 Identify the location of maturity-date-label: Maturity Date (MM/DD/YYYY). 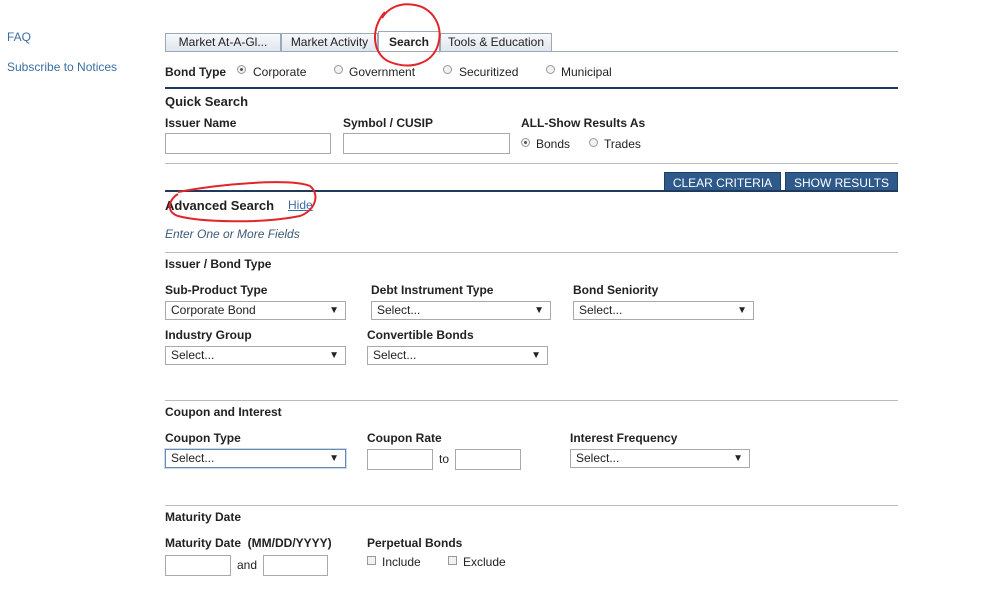
(248, 543).